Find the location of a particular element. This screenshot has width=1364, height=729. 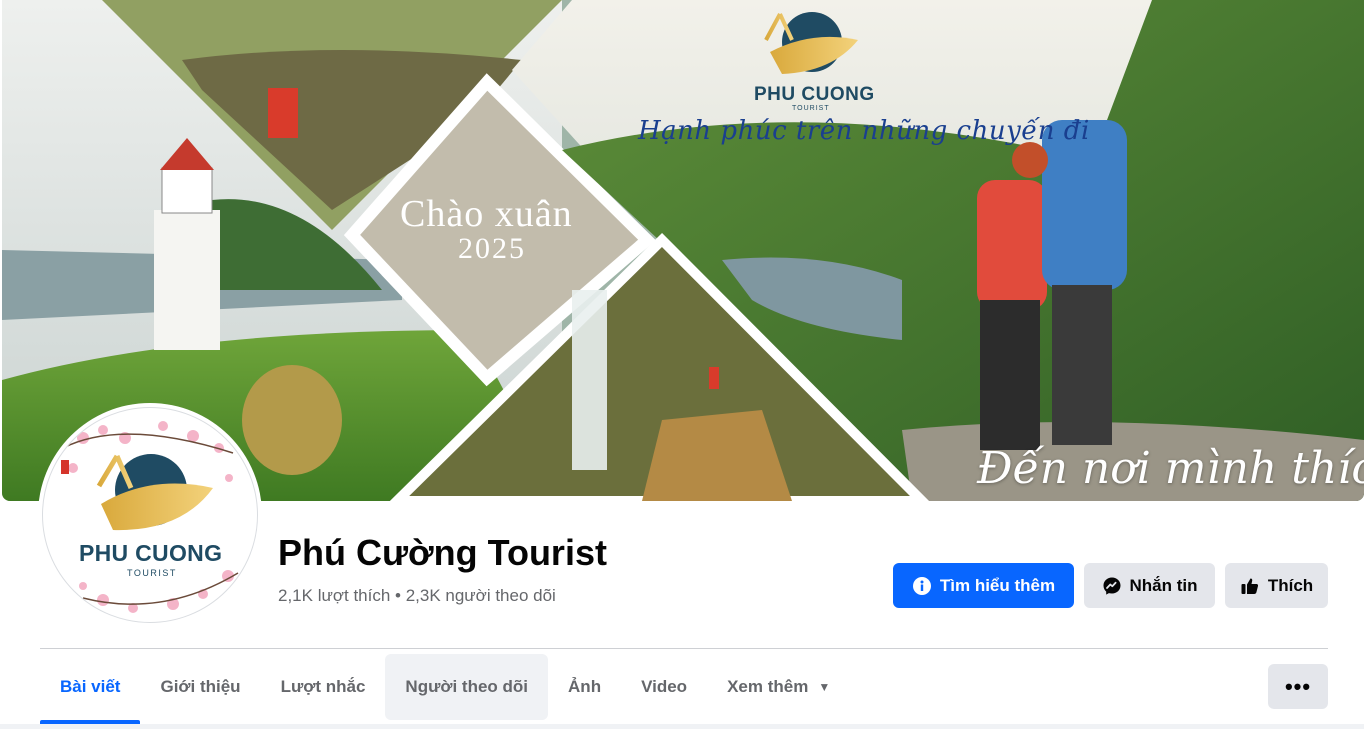

tab-about: Giới thiệu is located at coordinates (200, 687).